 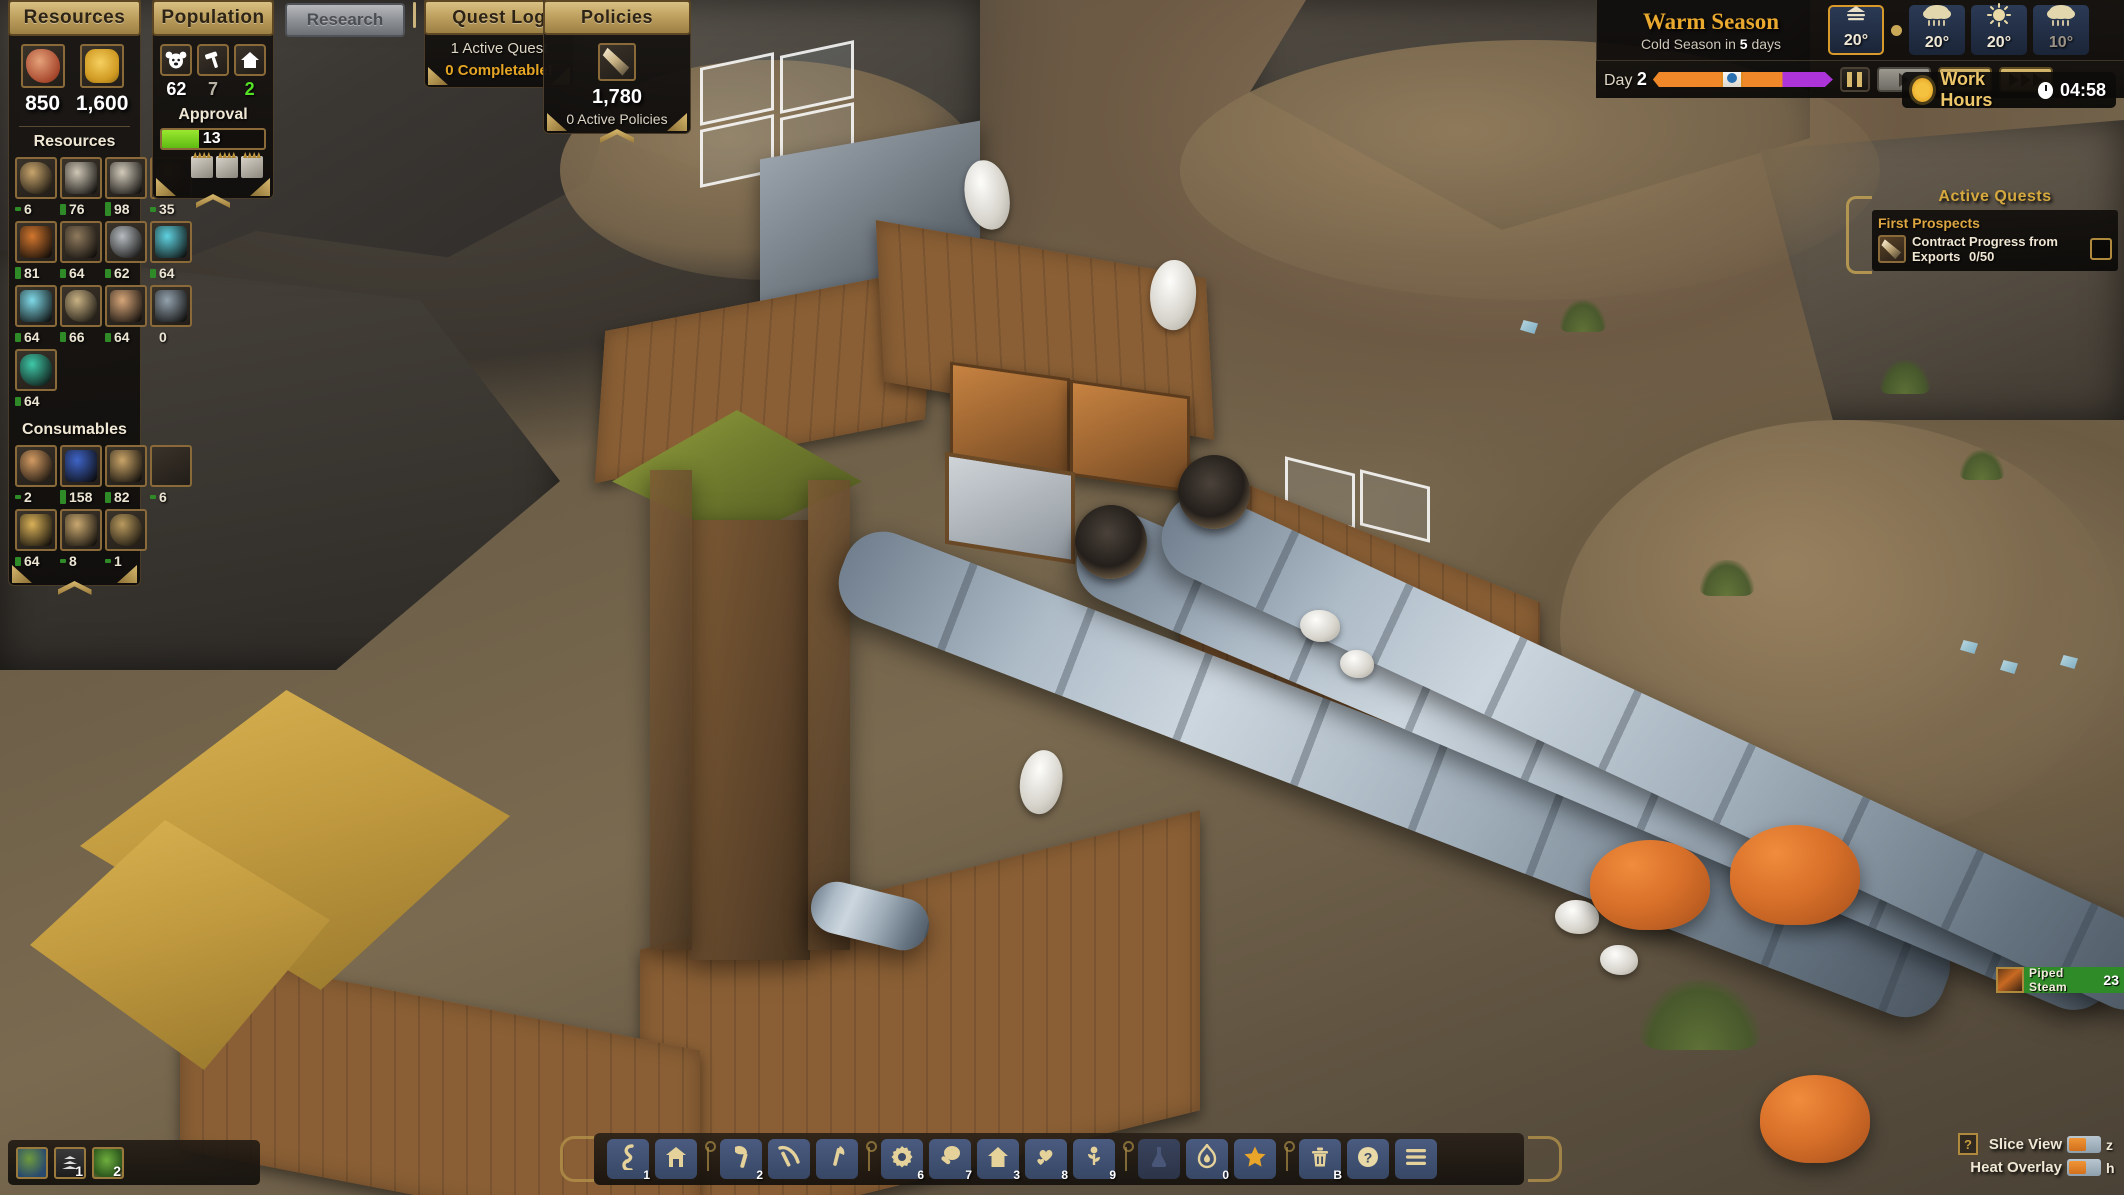 I want to click on policies-panel: Policies 1,780 0 Active Policies, so click(x=617, y=71).